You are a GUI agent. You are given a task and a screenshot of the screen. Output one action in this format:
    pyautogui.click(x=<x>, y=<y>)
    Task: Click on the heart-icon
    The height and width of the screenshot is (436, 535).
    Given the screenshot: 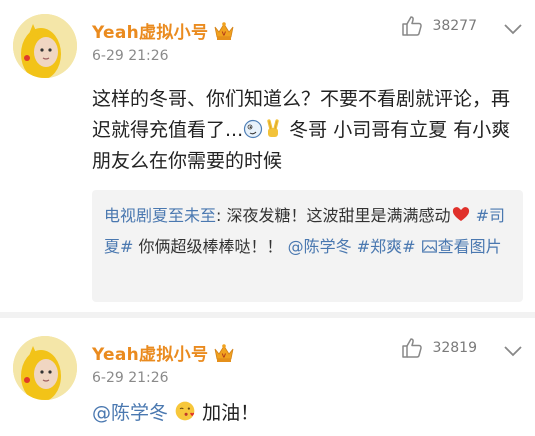 What is the action you would take?
    pyautogui.click(x=460, y=214)
    